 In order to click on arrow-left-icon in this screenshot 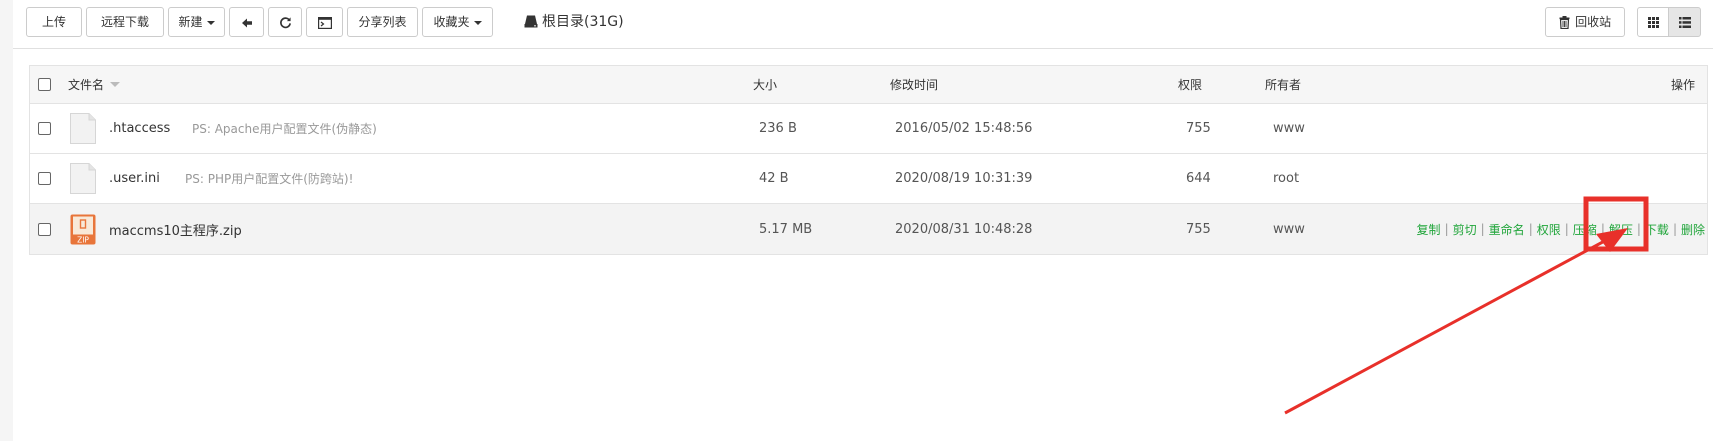, I will do `click(246, 23)`.